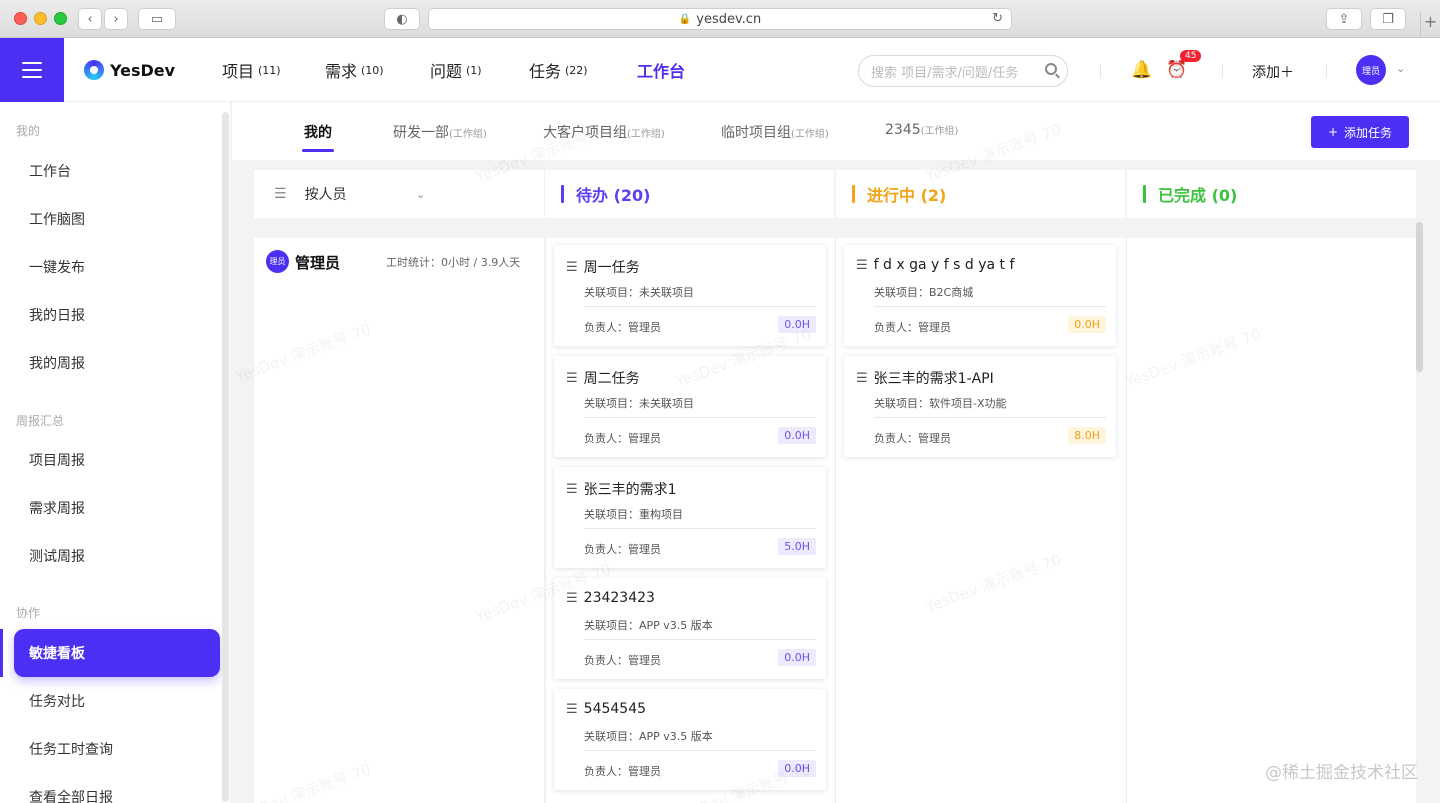 Image resolution: width=1440 pixels, height=803 pixels. What do you see at coordinates (604, 132) in the screenshot?
I see `tab-key-accounts: 大客户项目组(工作组)` at bounding box center [604, 132].